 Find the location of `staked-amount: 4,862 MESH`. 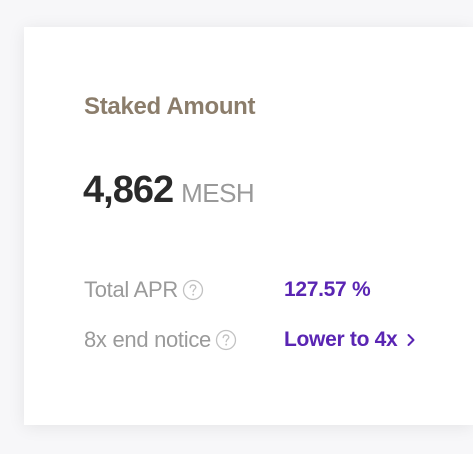

staked-amount: 4,862 MESH is located at coordinates (169, 190).